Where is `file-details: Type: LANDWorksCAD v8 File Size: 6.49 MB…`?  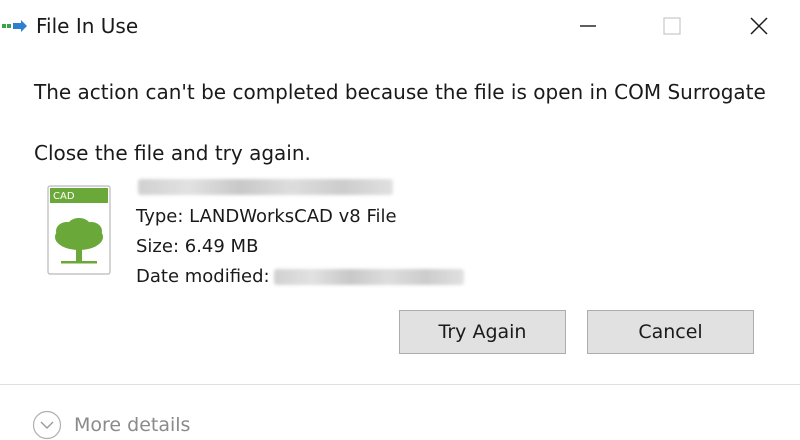
file-details: Type: LANDWorksCAD v8 File Size: 6.49 MB… is located at coordinates (300, 232).